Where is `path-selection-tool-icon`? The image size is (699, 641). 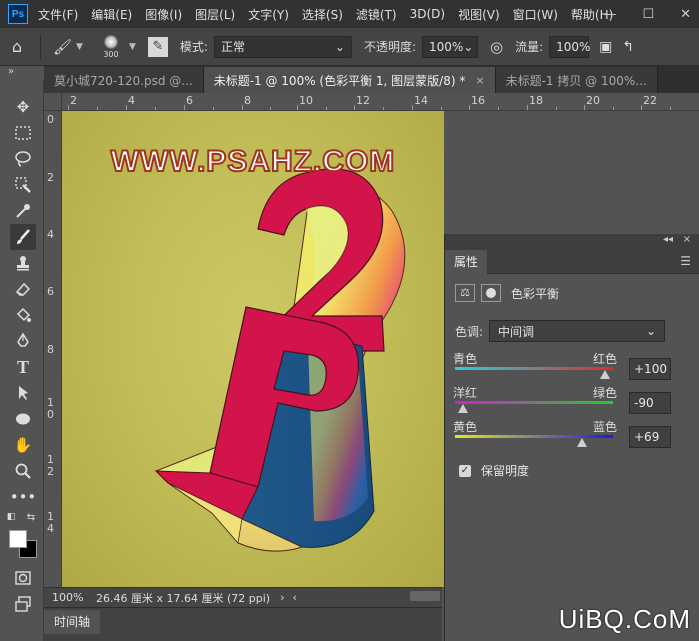 path-selection-tool-icon is located at coordinates (23, 393).